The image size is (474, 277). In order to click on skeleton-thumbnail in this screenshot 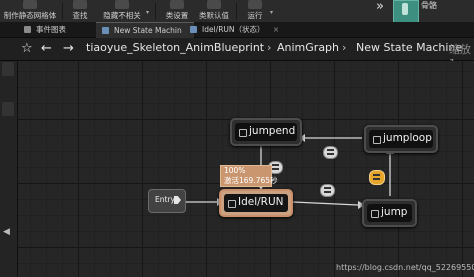, I will do `click(406, 12)`.